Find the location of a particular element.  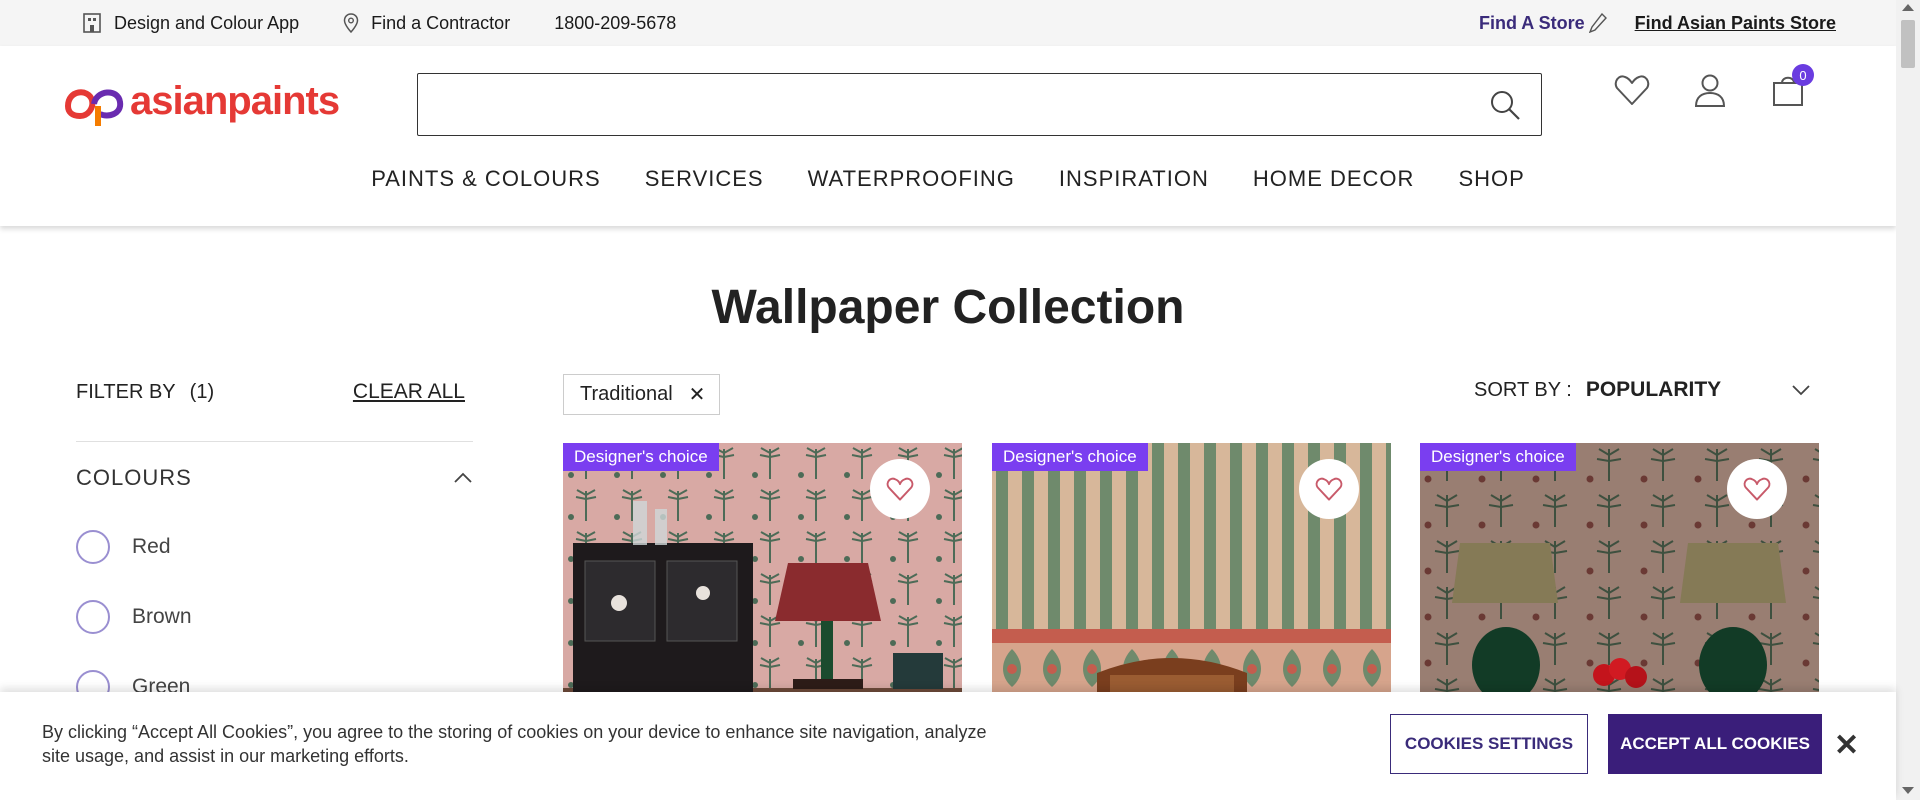

filter-count: (1) is located at coordinates (202, 391).